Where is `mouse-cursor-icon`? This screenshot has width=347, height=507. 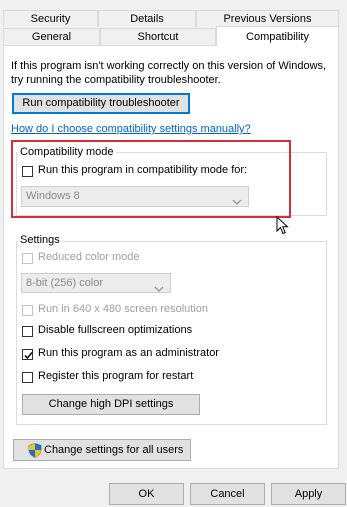
mouse-cursor-icon is located at coordinates (283, 227).